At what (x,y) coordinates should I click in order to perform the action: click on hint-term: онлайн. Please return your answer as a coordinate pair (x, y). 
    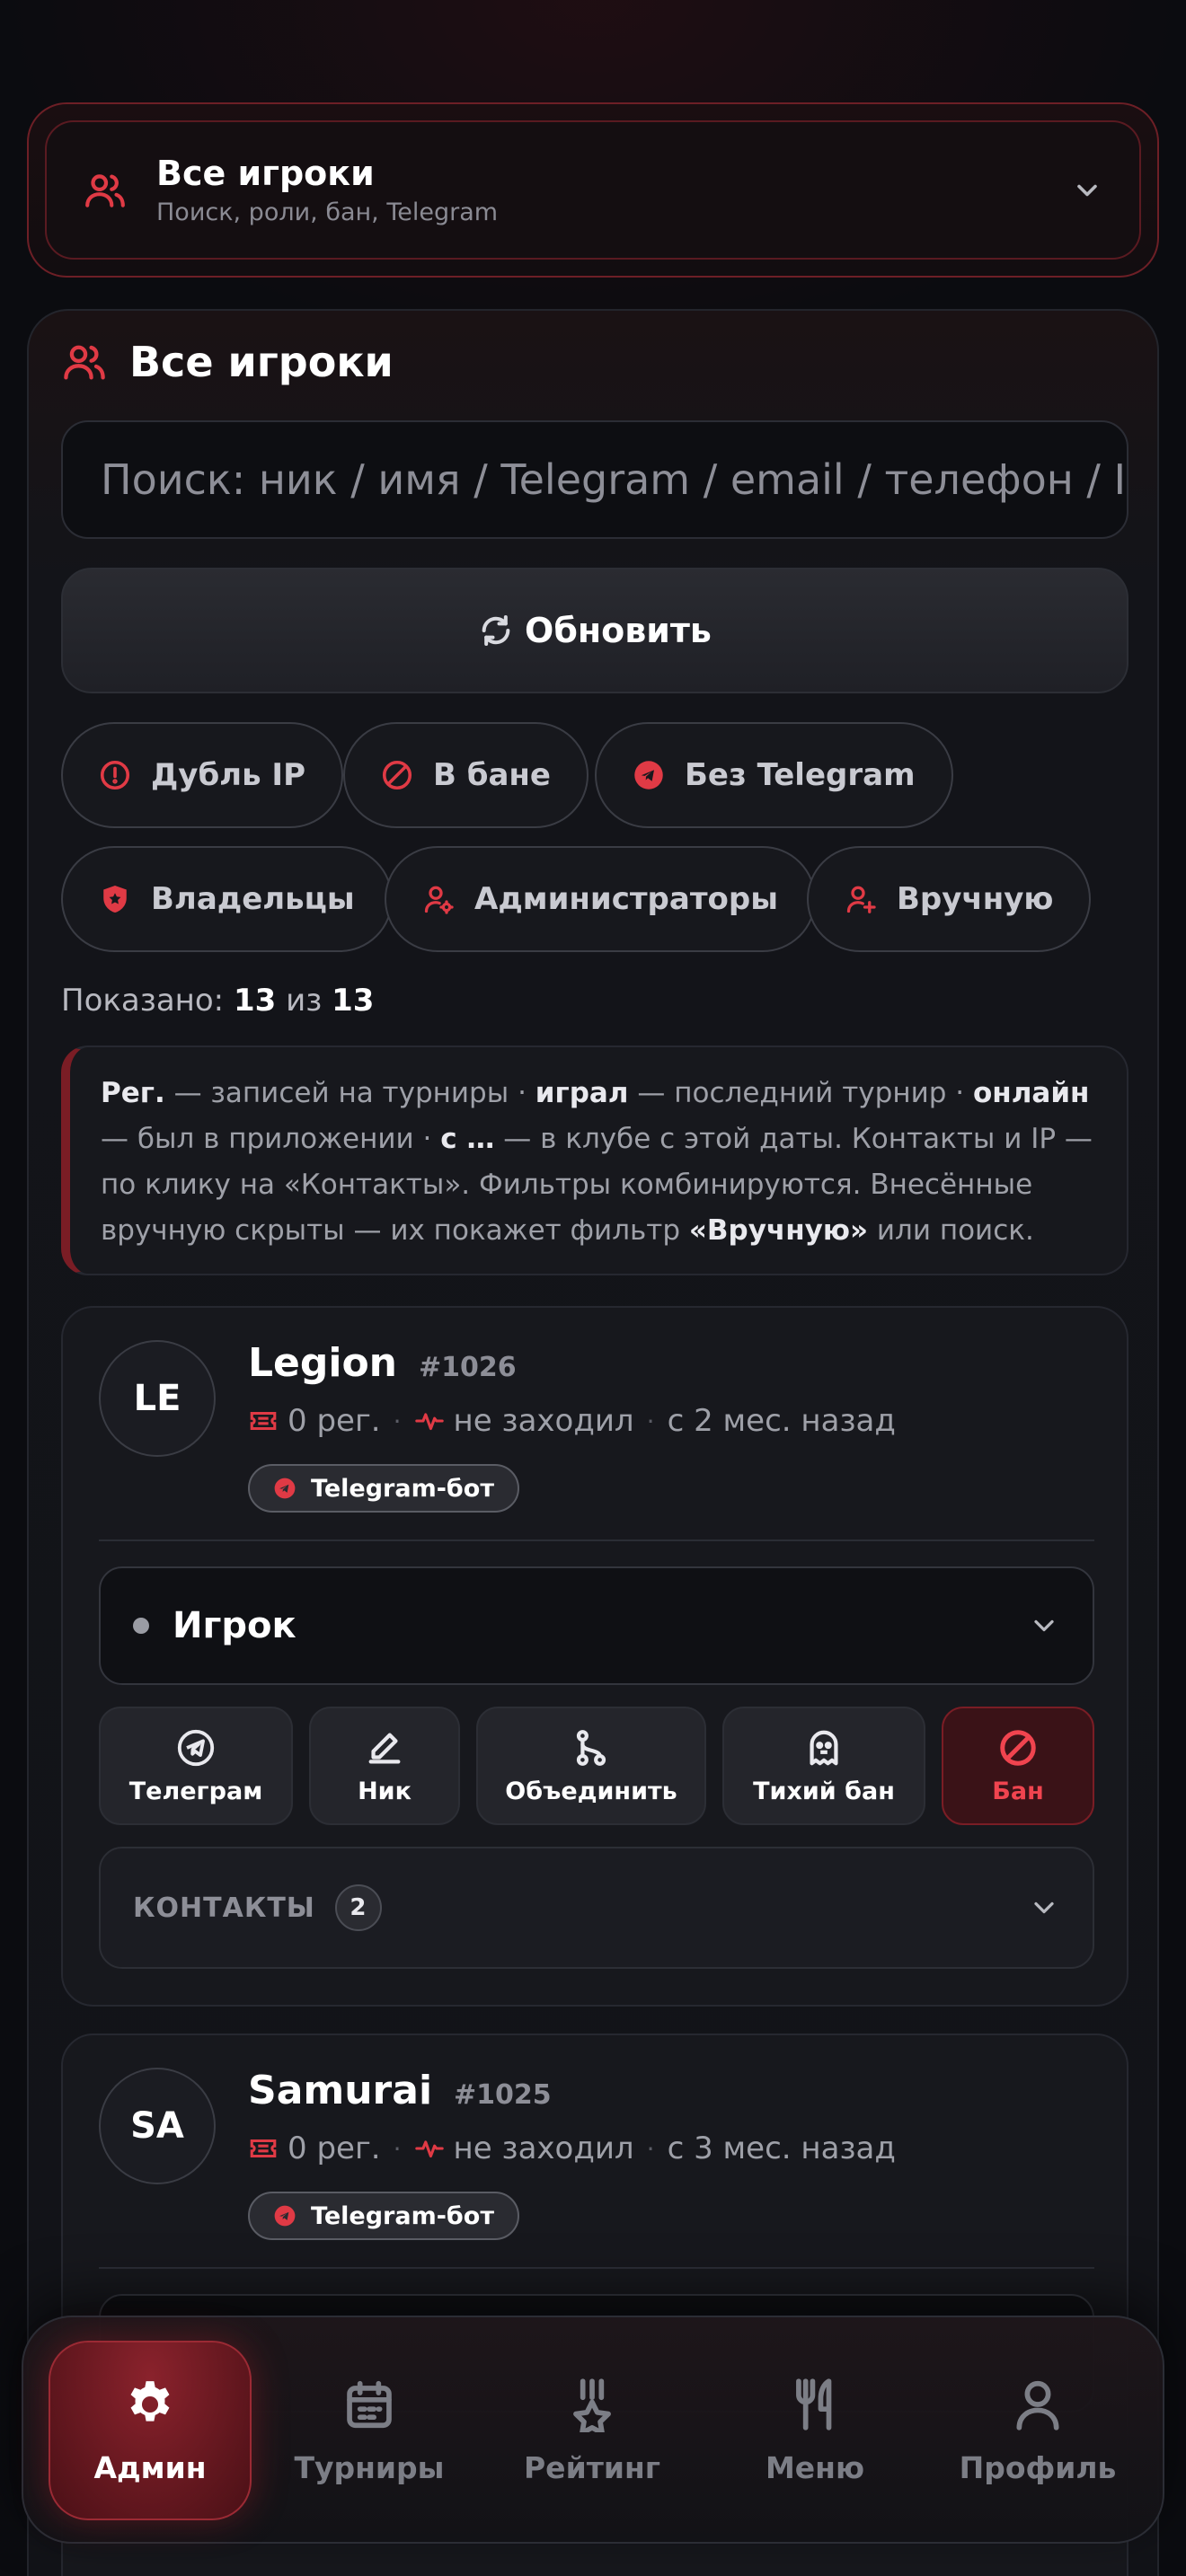
    Looking at the image, I should click on (1031, 1093).